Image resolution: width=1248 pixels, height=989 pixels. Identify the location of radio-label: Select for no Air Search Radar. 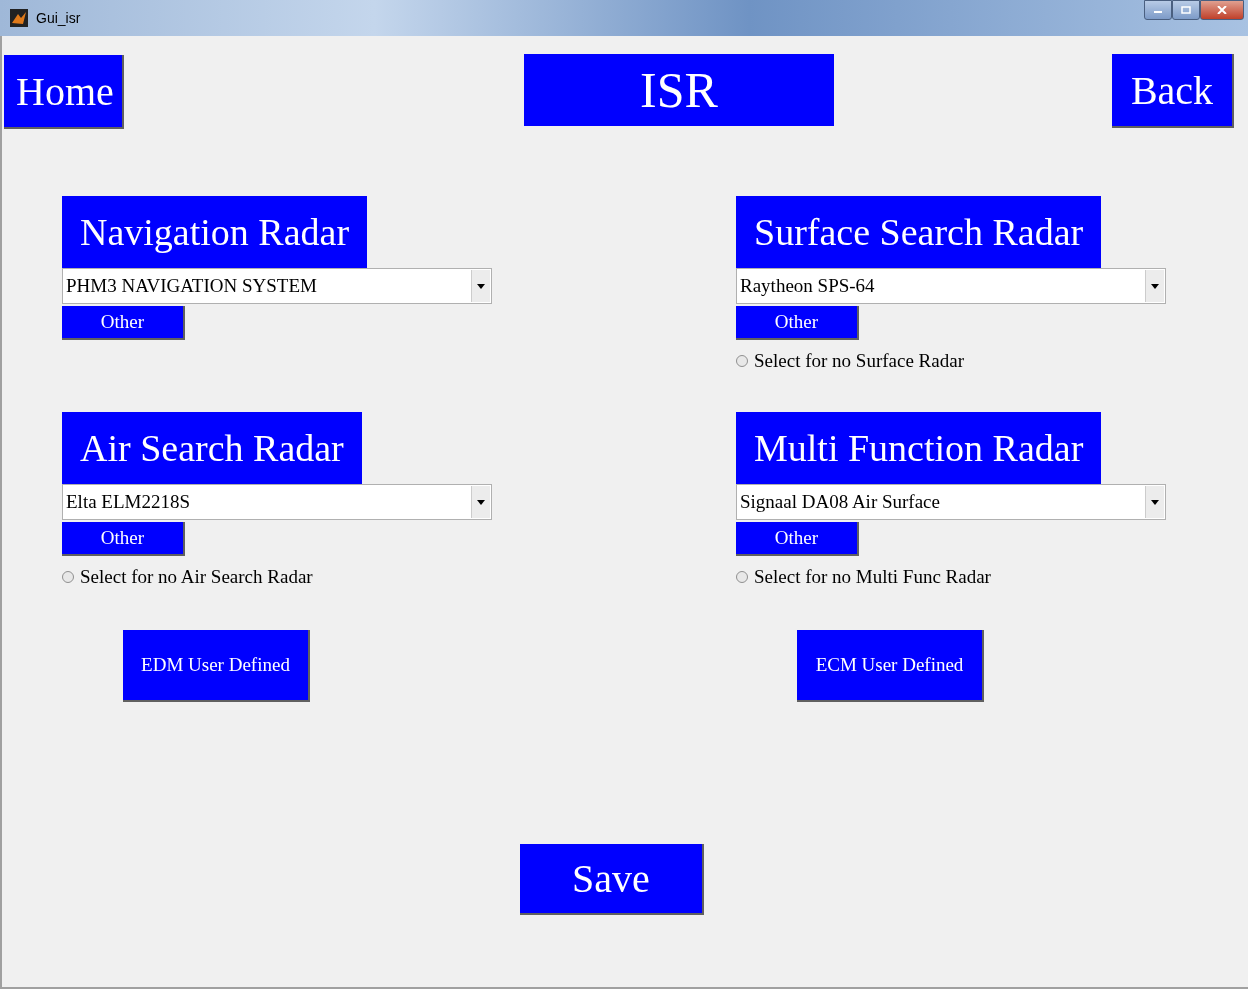
(196, 577).